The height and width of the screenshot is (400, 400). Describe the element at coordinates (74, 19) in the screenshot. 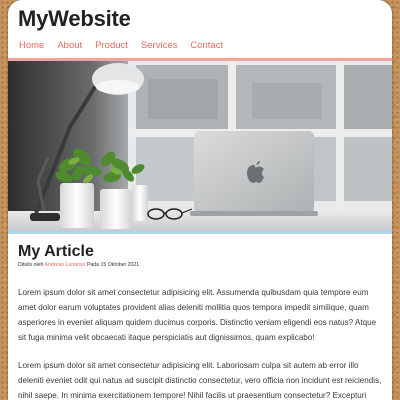

I see `site-title: MyWebsite` at that location.